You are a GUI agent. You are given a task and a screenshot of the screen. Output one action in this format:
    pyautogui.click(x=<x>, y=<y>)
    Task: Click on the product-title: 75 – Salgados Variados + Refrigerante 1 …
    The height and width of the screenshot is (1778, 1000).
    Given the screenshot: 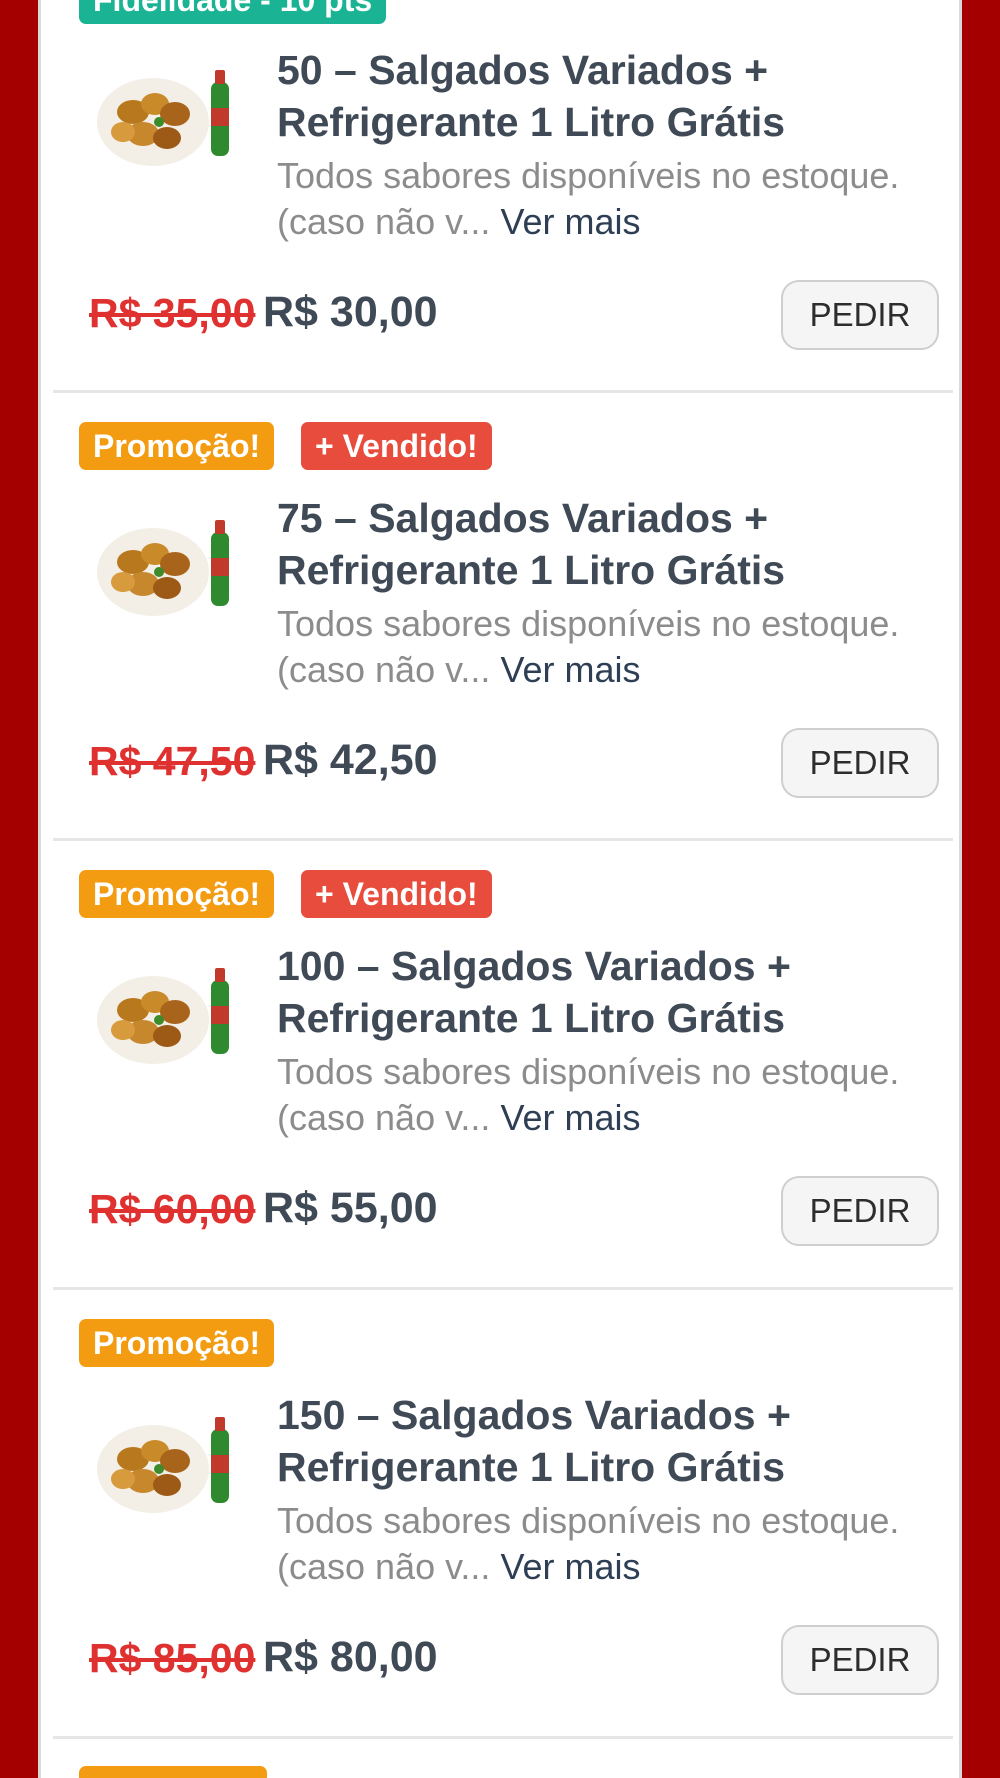 What is the action you would take?
    pyautogui.click(x=531, y=544)
    